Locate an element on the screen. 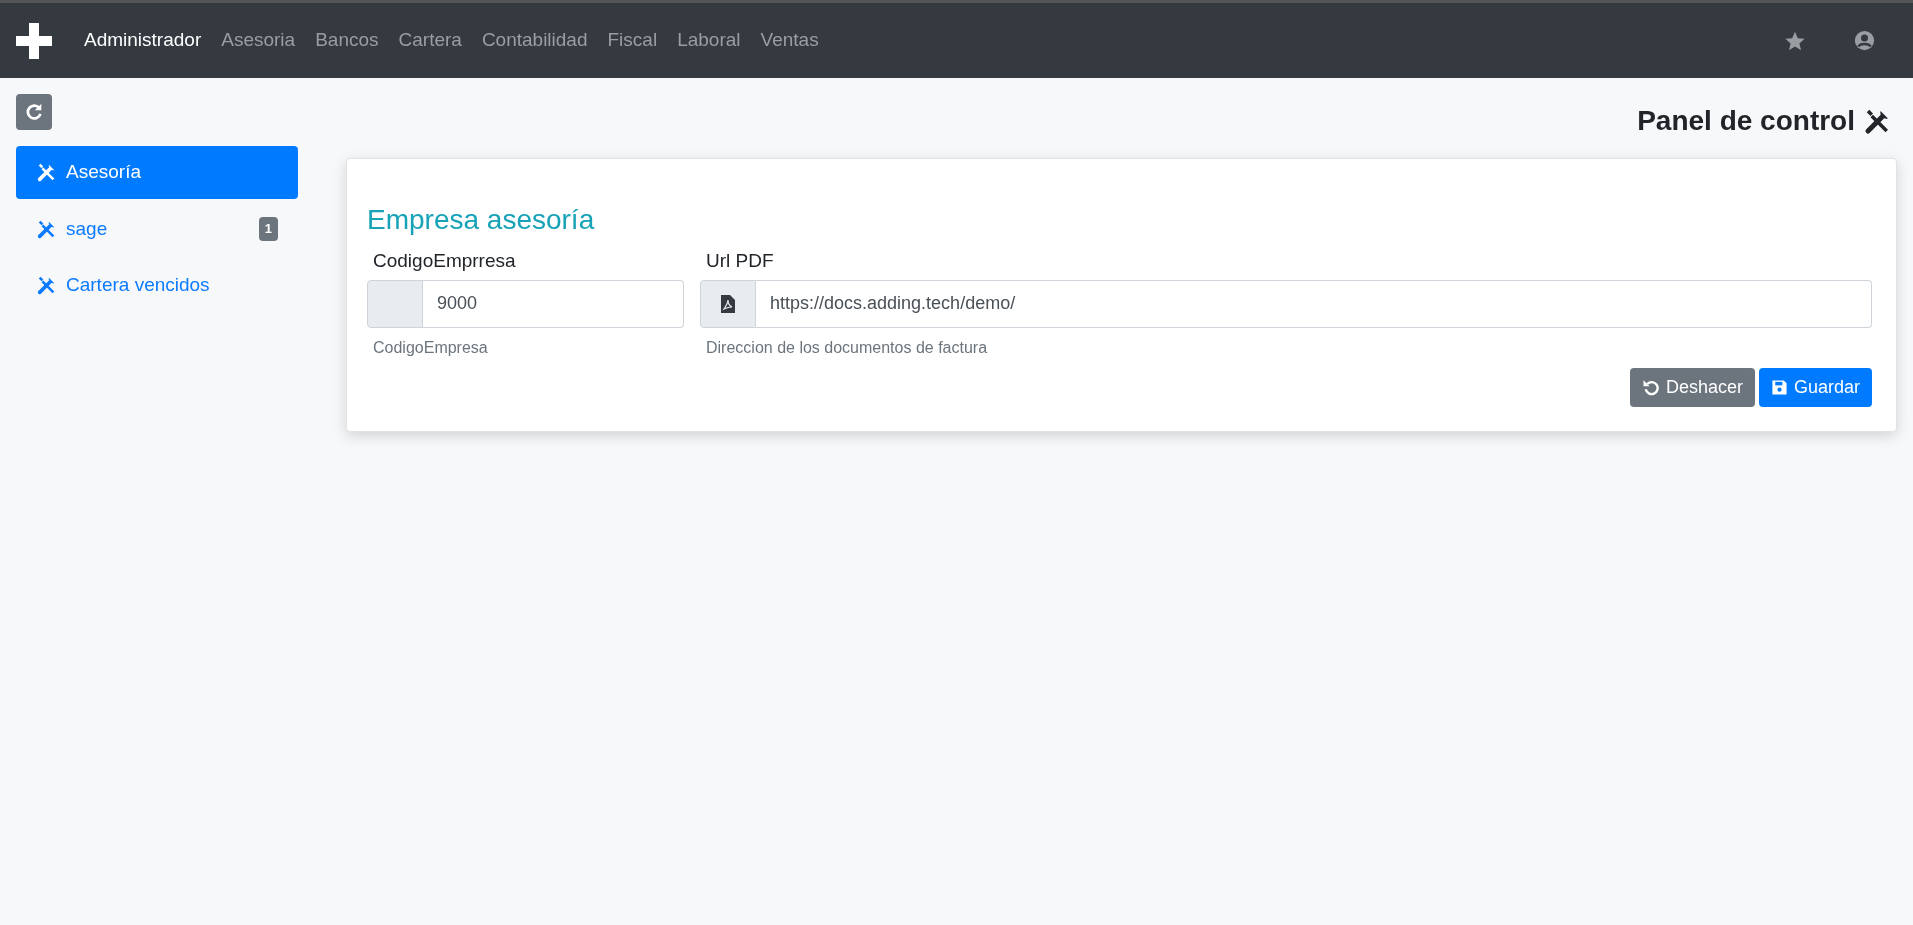  nav-link: Bancos is located at coordinates (347, 40).